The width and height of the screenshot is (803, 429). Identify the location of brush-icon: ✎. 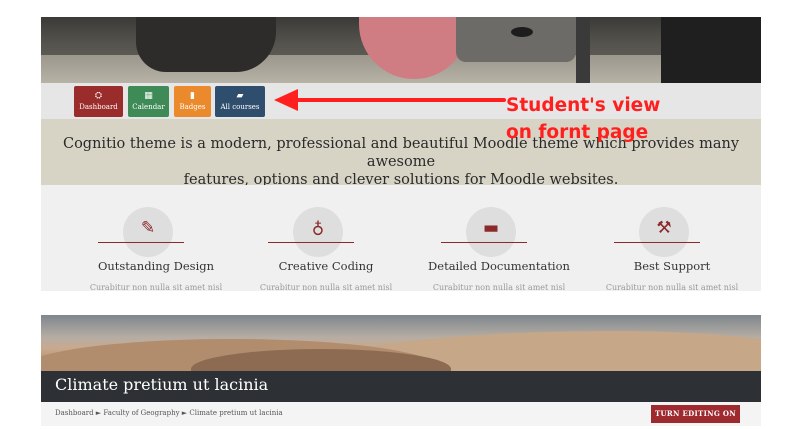
(148, 228).